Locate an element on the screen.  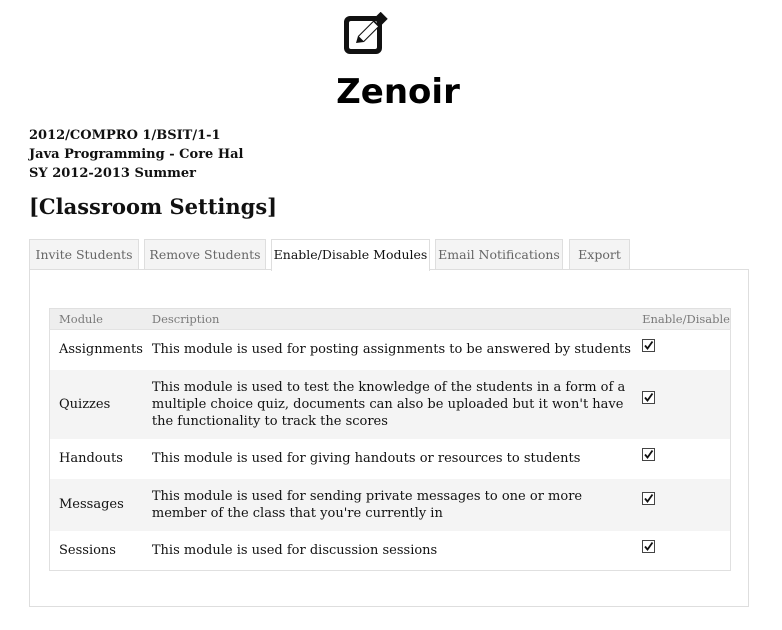
module-name: Quizzes is located at coordinates (96, 404).